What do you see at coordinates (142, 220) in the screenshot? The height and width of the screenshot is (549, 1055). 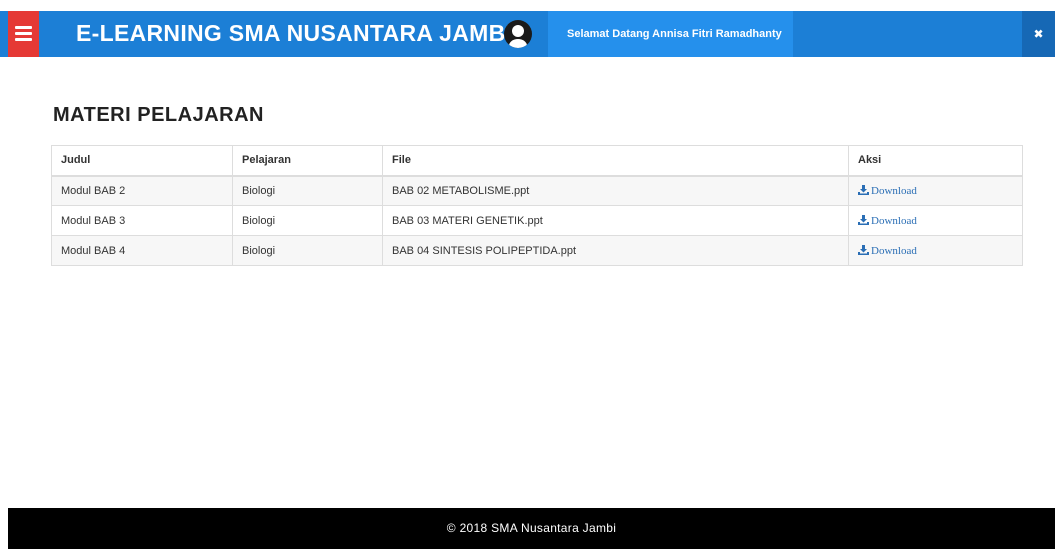 I see `cell-judul: Modul BAB 3` at bounding box center [142, 220].